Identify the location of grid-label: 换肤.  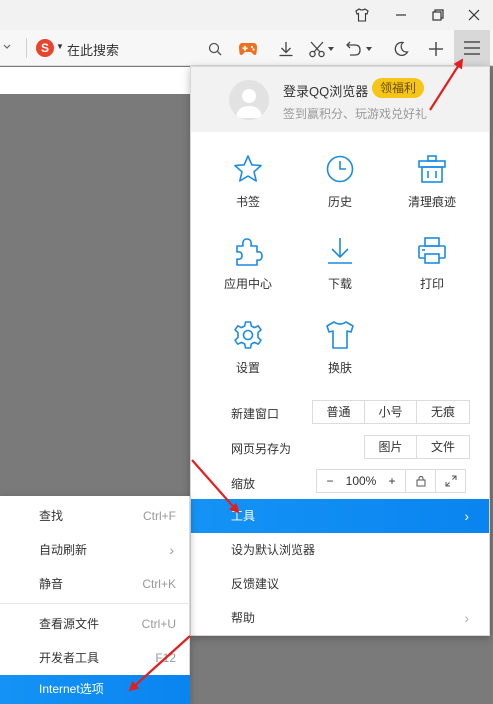
(339, 368).